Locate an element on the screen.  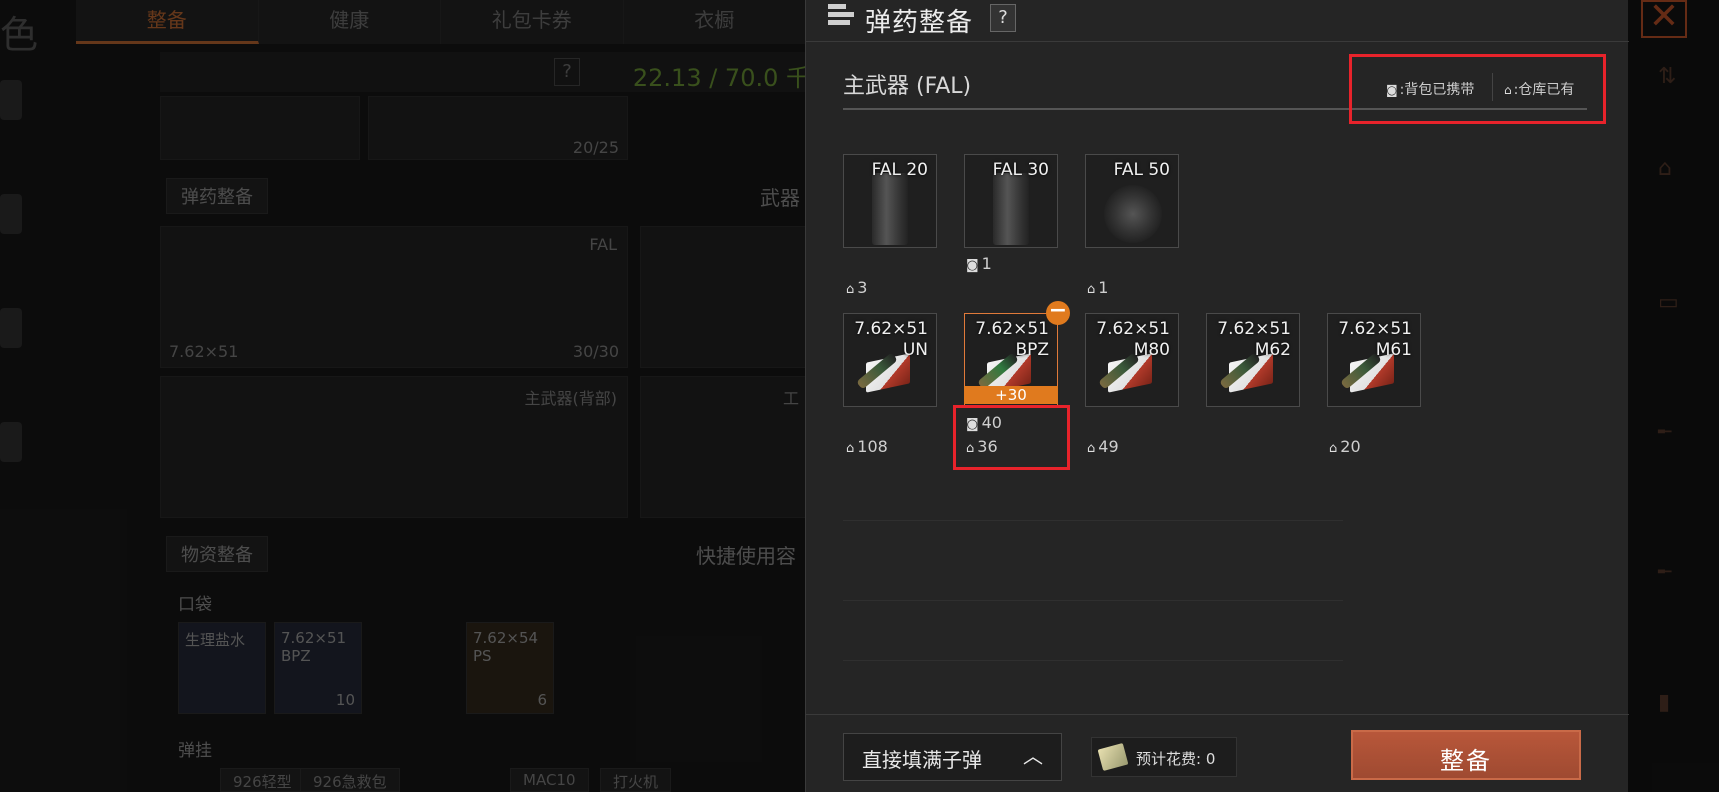
ammo-loadout-button: 弹药整备 is located at coordinates (217, 196).